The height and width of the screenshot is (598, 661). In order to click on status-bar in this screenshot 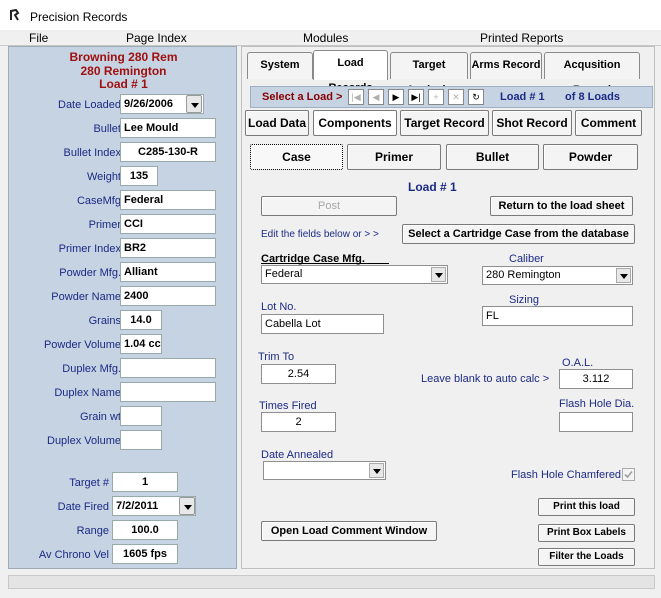, I will do `click(331, 582)`.